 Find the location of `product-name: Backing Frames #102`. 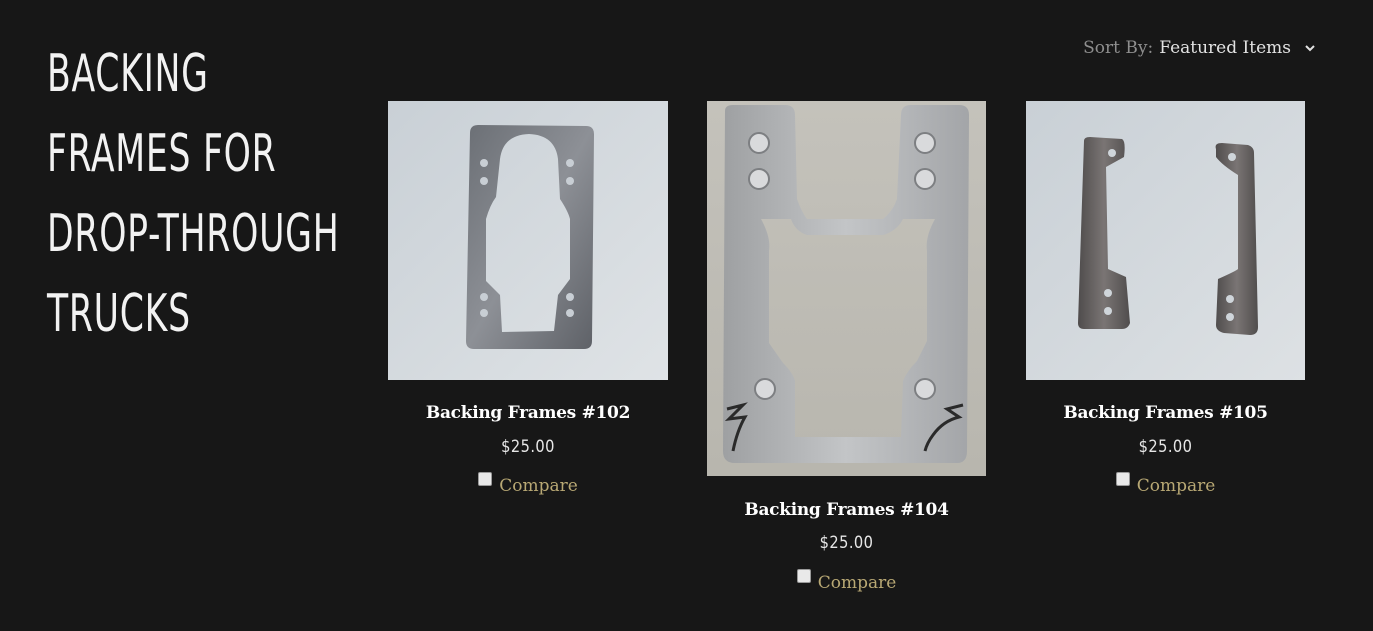

product-name: Backing Frames #102 is located at coordinates (528, 413).